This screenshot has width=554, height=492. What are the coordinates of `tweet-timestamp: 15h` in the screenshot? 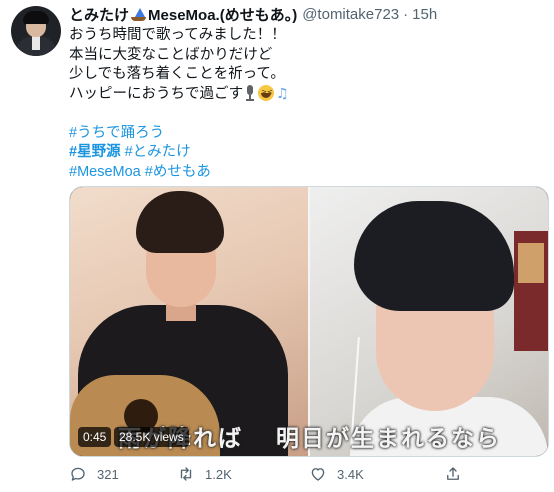 It's located at (424, 14).